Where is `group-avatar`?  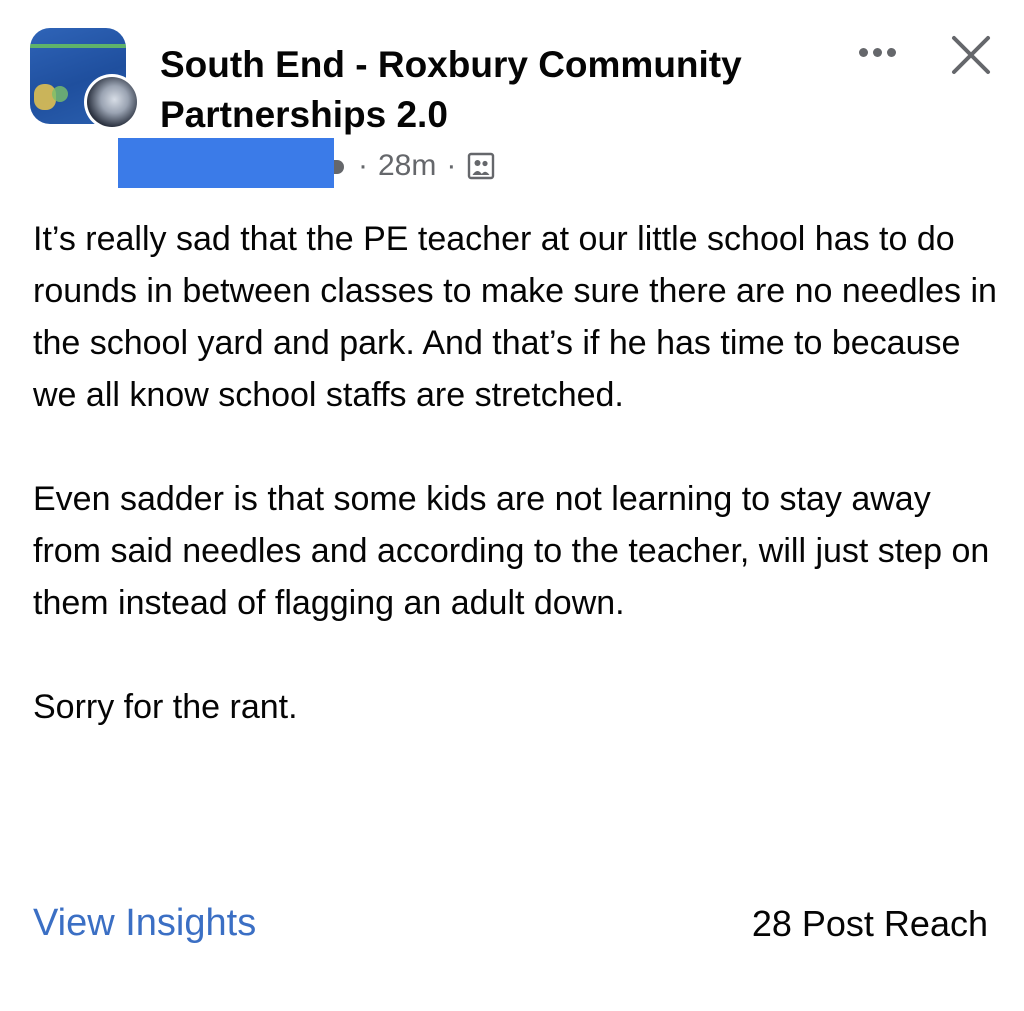 group-avatar is located at coordinates (86, 80).